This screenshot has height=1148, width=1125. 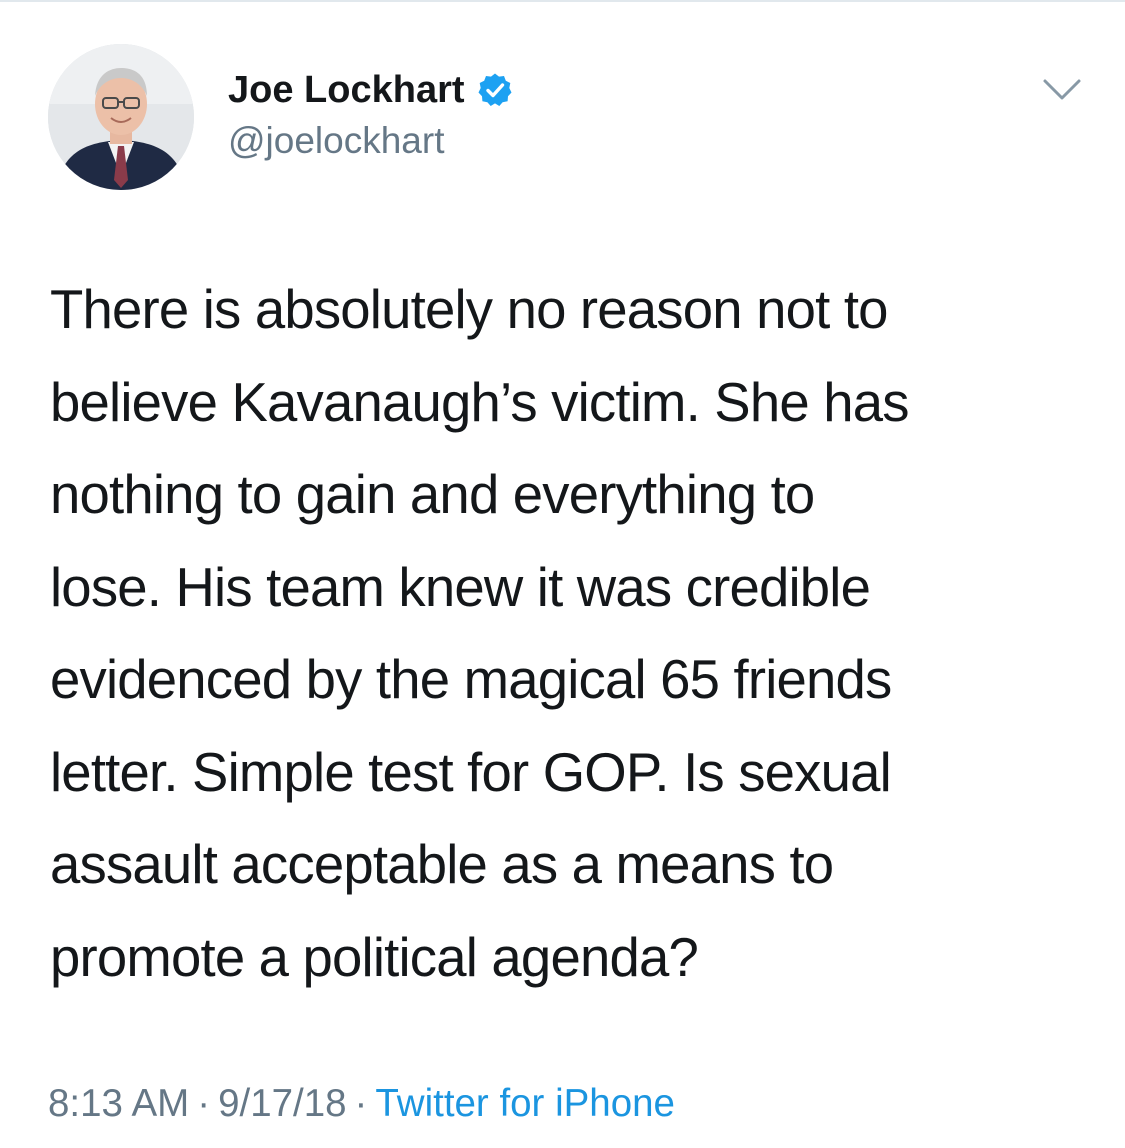 I want to click on tweet-text-line: lose. His team knew it was credible, so click(x=460, y=587).